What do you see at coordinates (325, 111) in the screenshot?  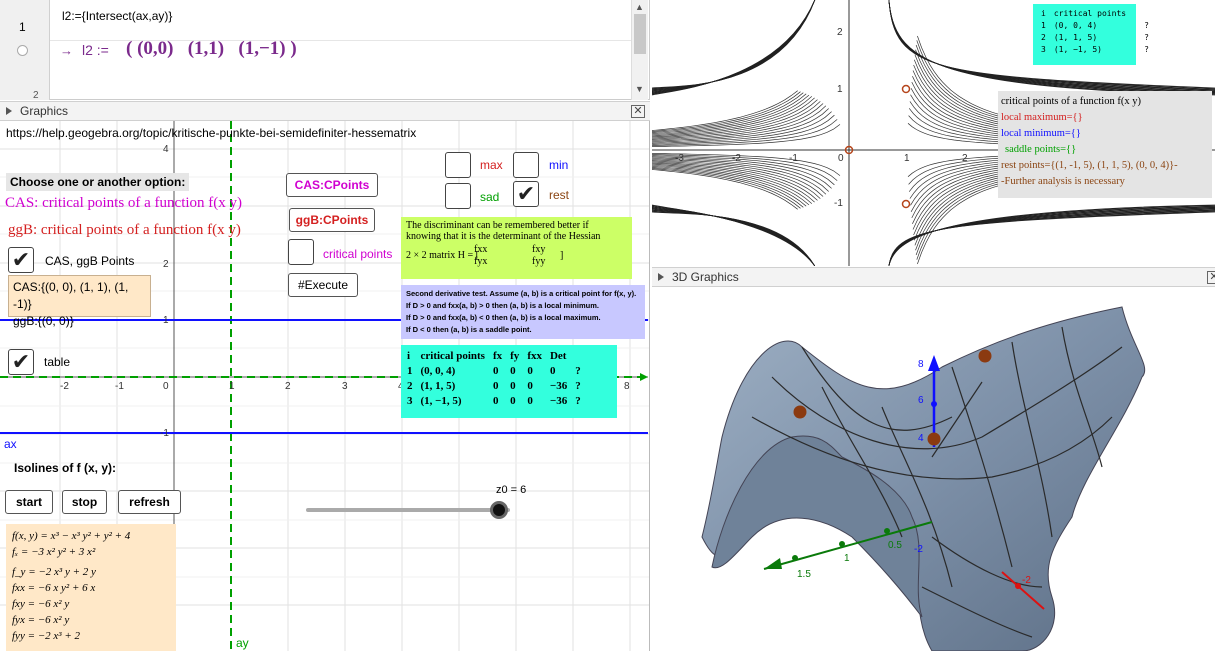 I see `graphics-view-header: Graphics ✕` at bounding box center [325, 111].